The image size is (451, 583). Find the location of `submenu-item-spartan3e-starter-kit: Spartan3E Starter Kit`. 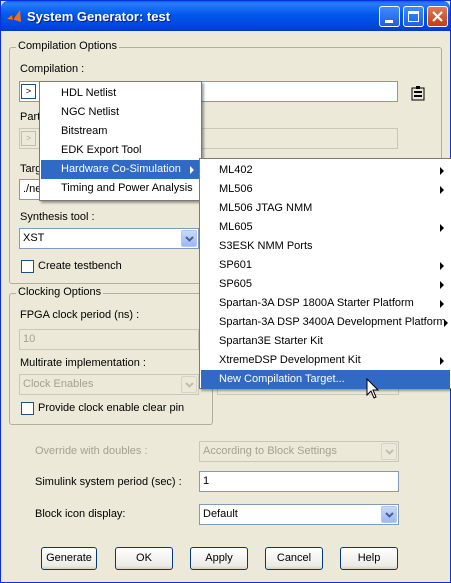

submenu-item-spartan3e-starter-kit: Spartan3E Starter Kit is located at coordinates (325, 341).